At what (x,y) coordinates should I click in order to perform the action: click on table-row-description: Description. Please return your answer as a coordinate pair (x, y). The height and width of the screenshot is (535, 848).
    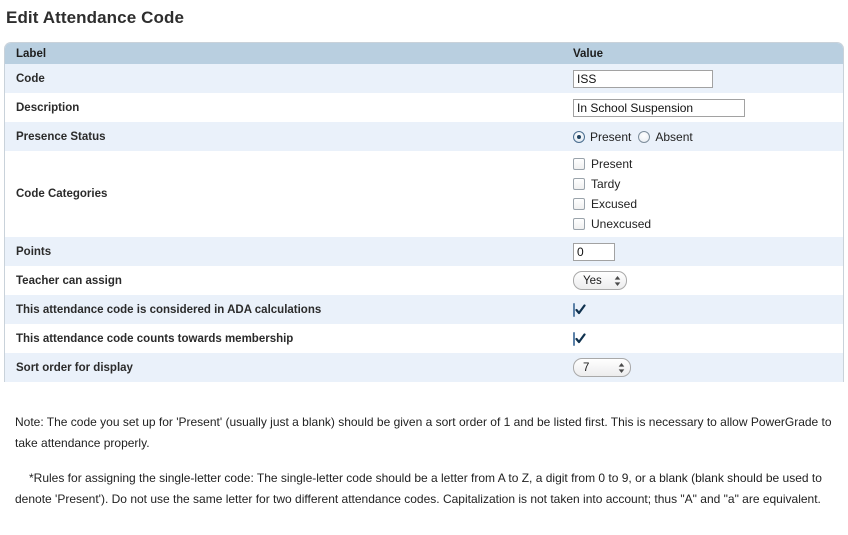
    Looking at the image, I should click on (424, 107).